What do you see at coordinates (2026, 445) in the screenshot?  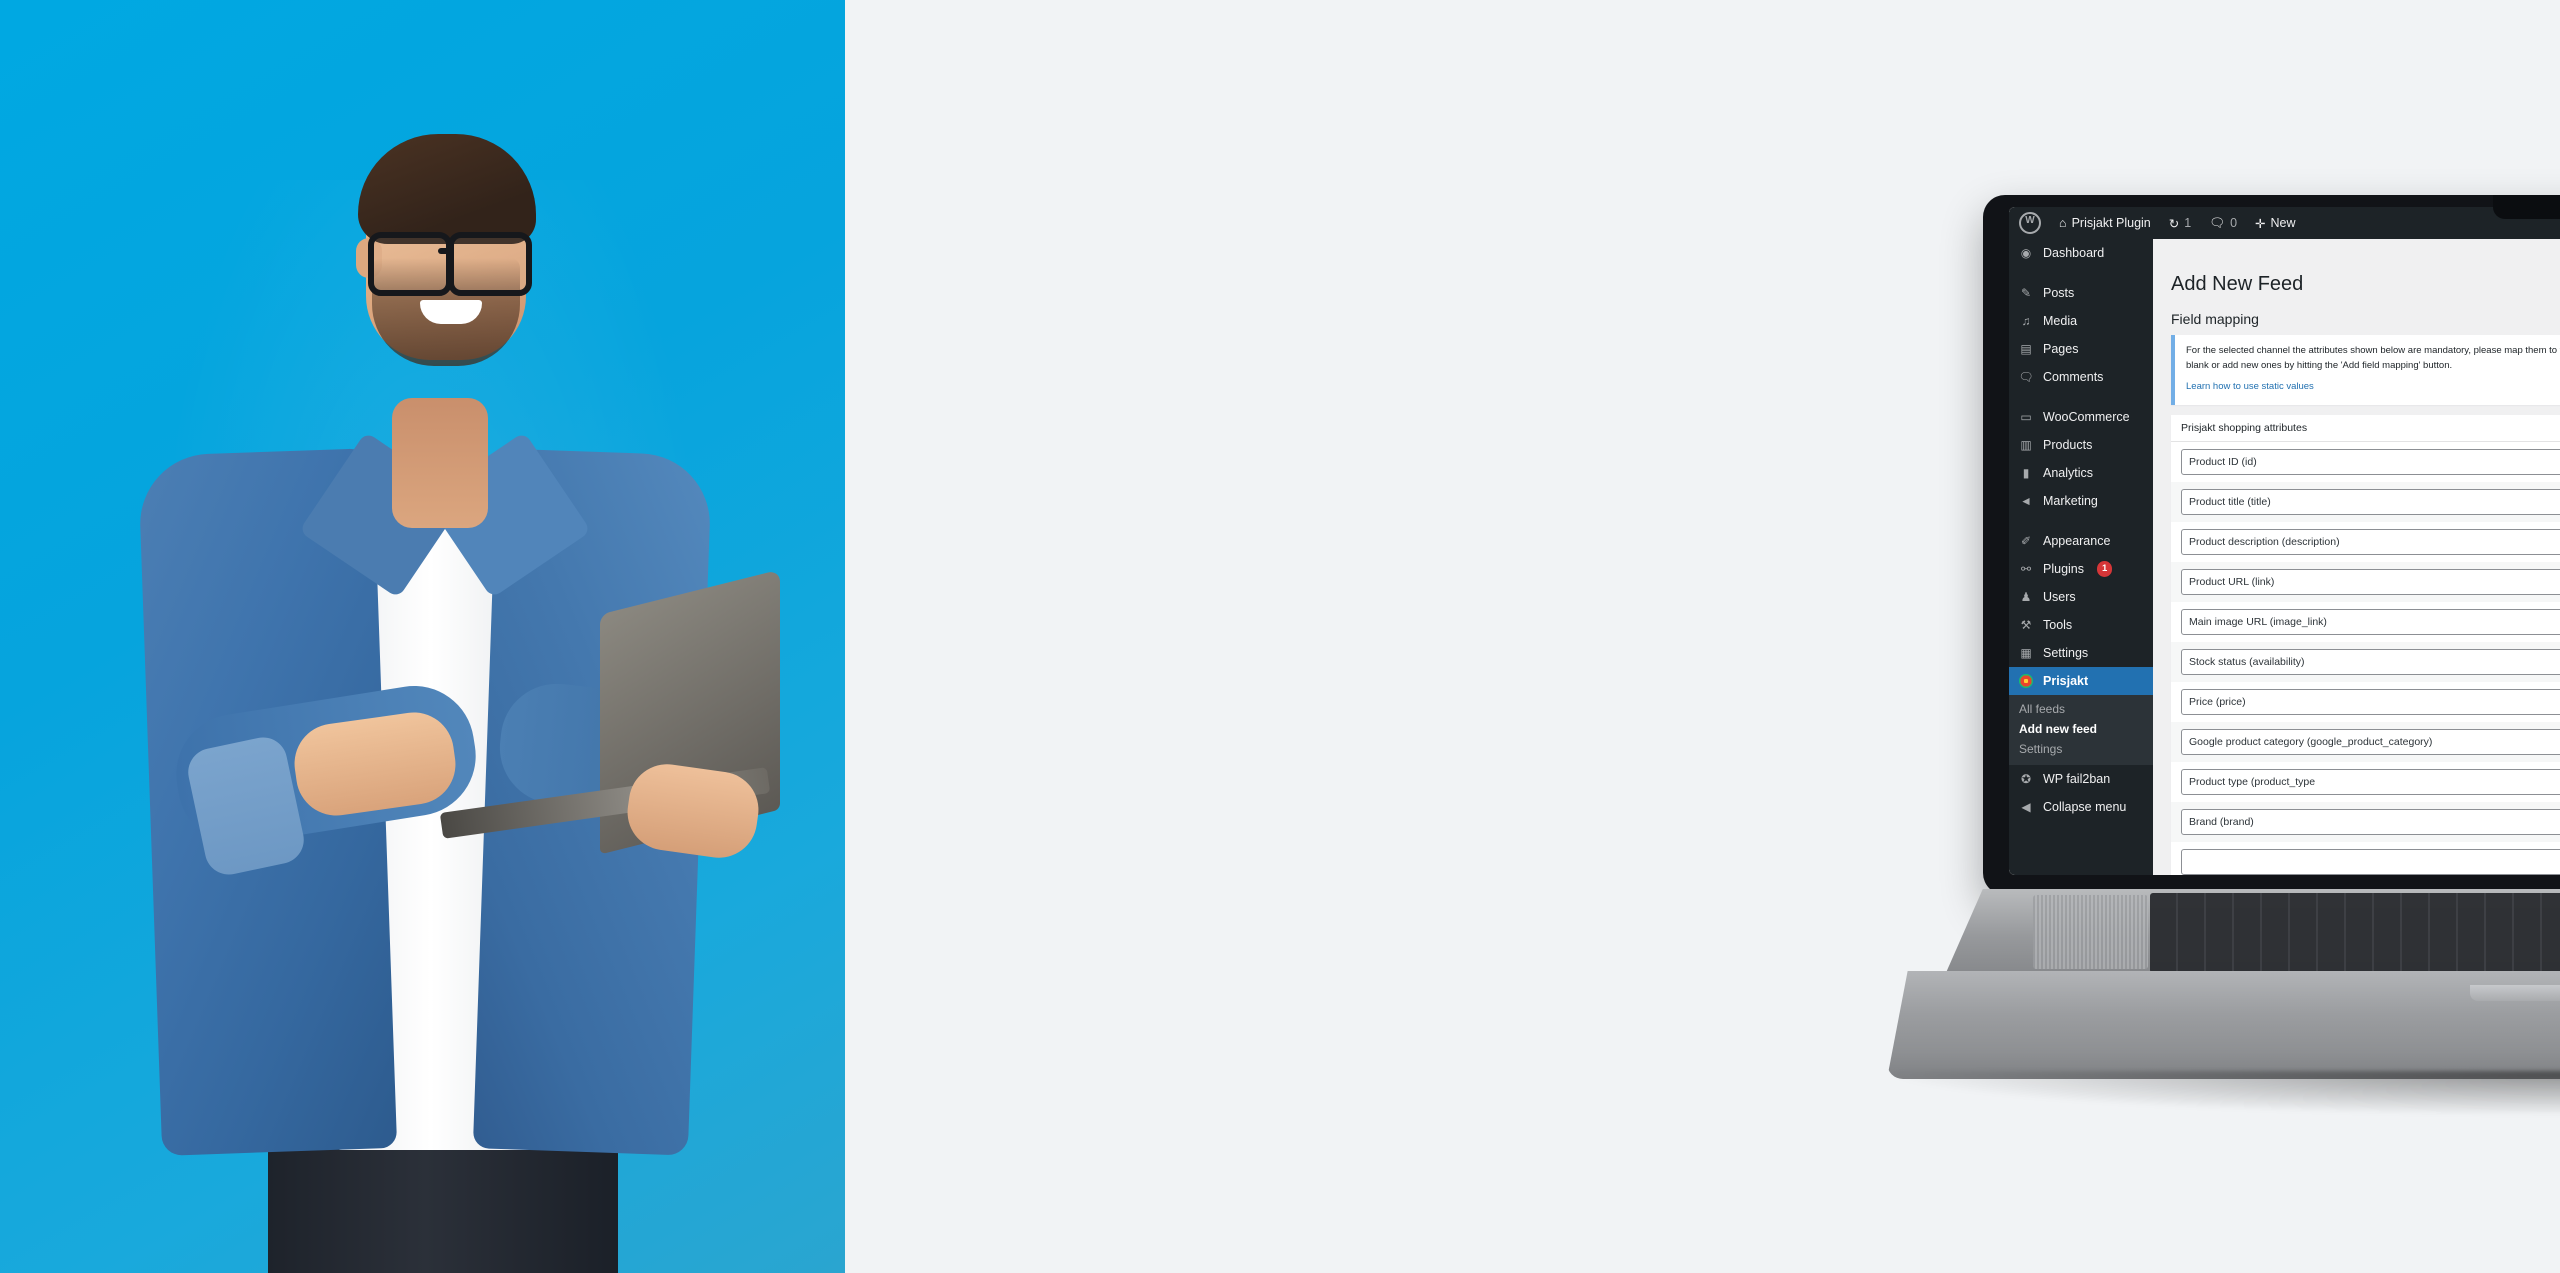 I see `products-icon: ▥` at bounding box center [2026, 445].